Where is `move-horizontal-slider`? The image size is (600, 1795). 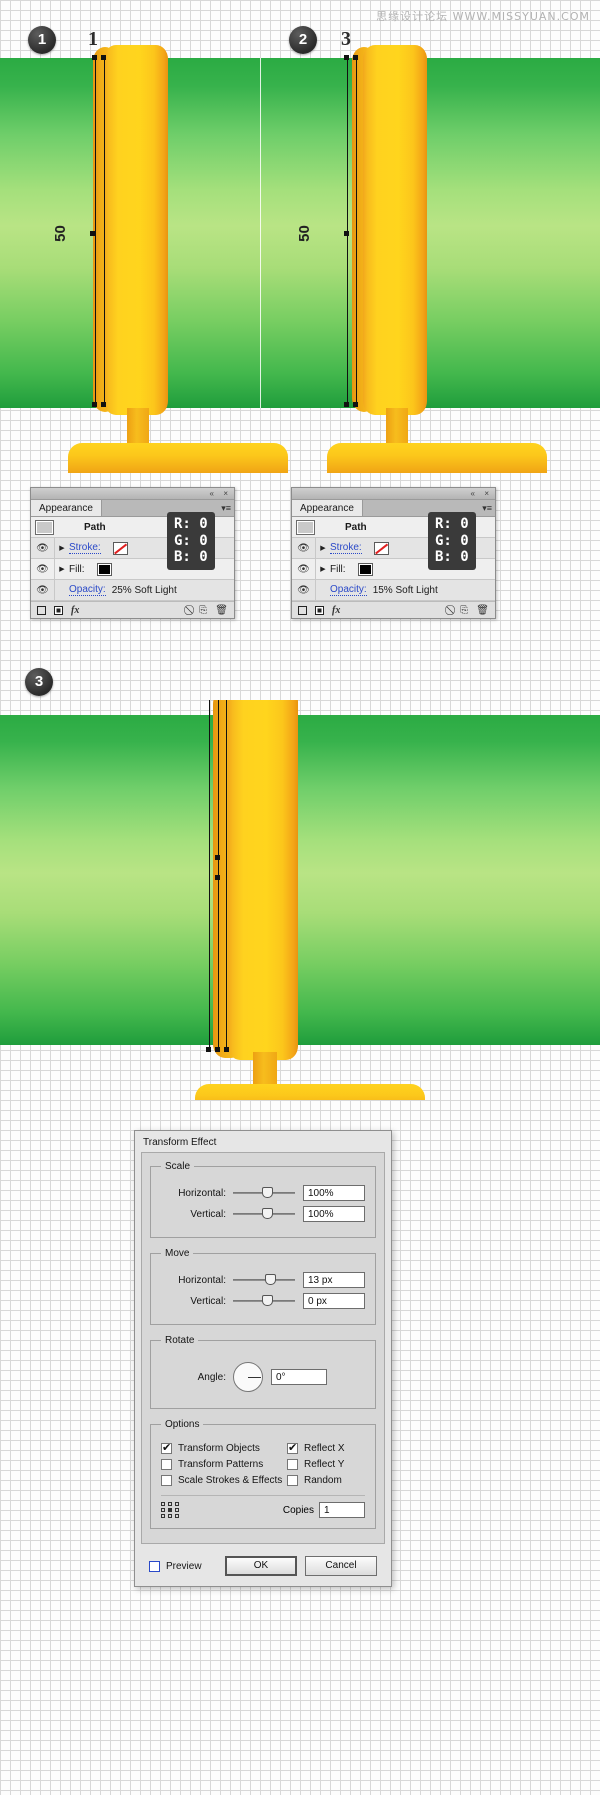
move-horizontal-slider is located at coordinates (264, 1280).